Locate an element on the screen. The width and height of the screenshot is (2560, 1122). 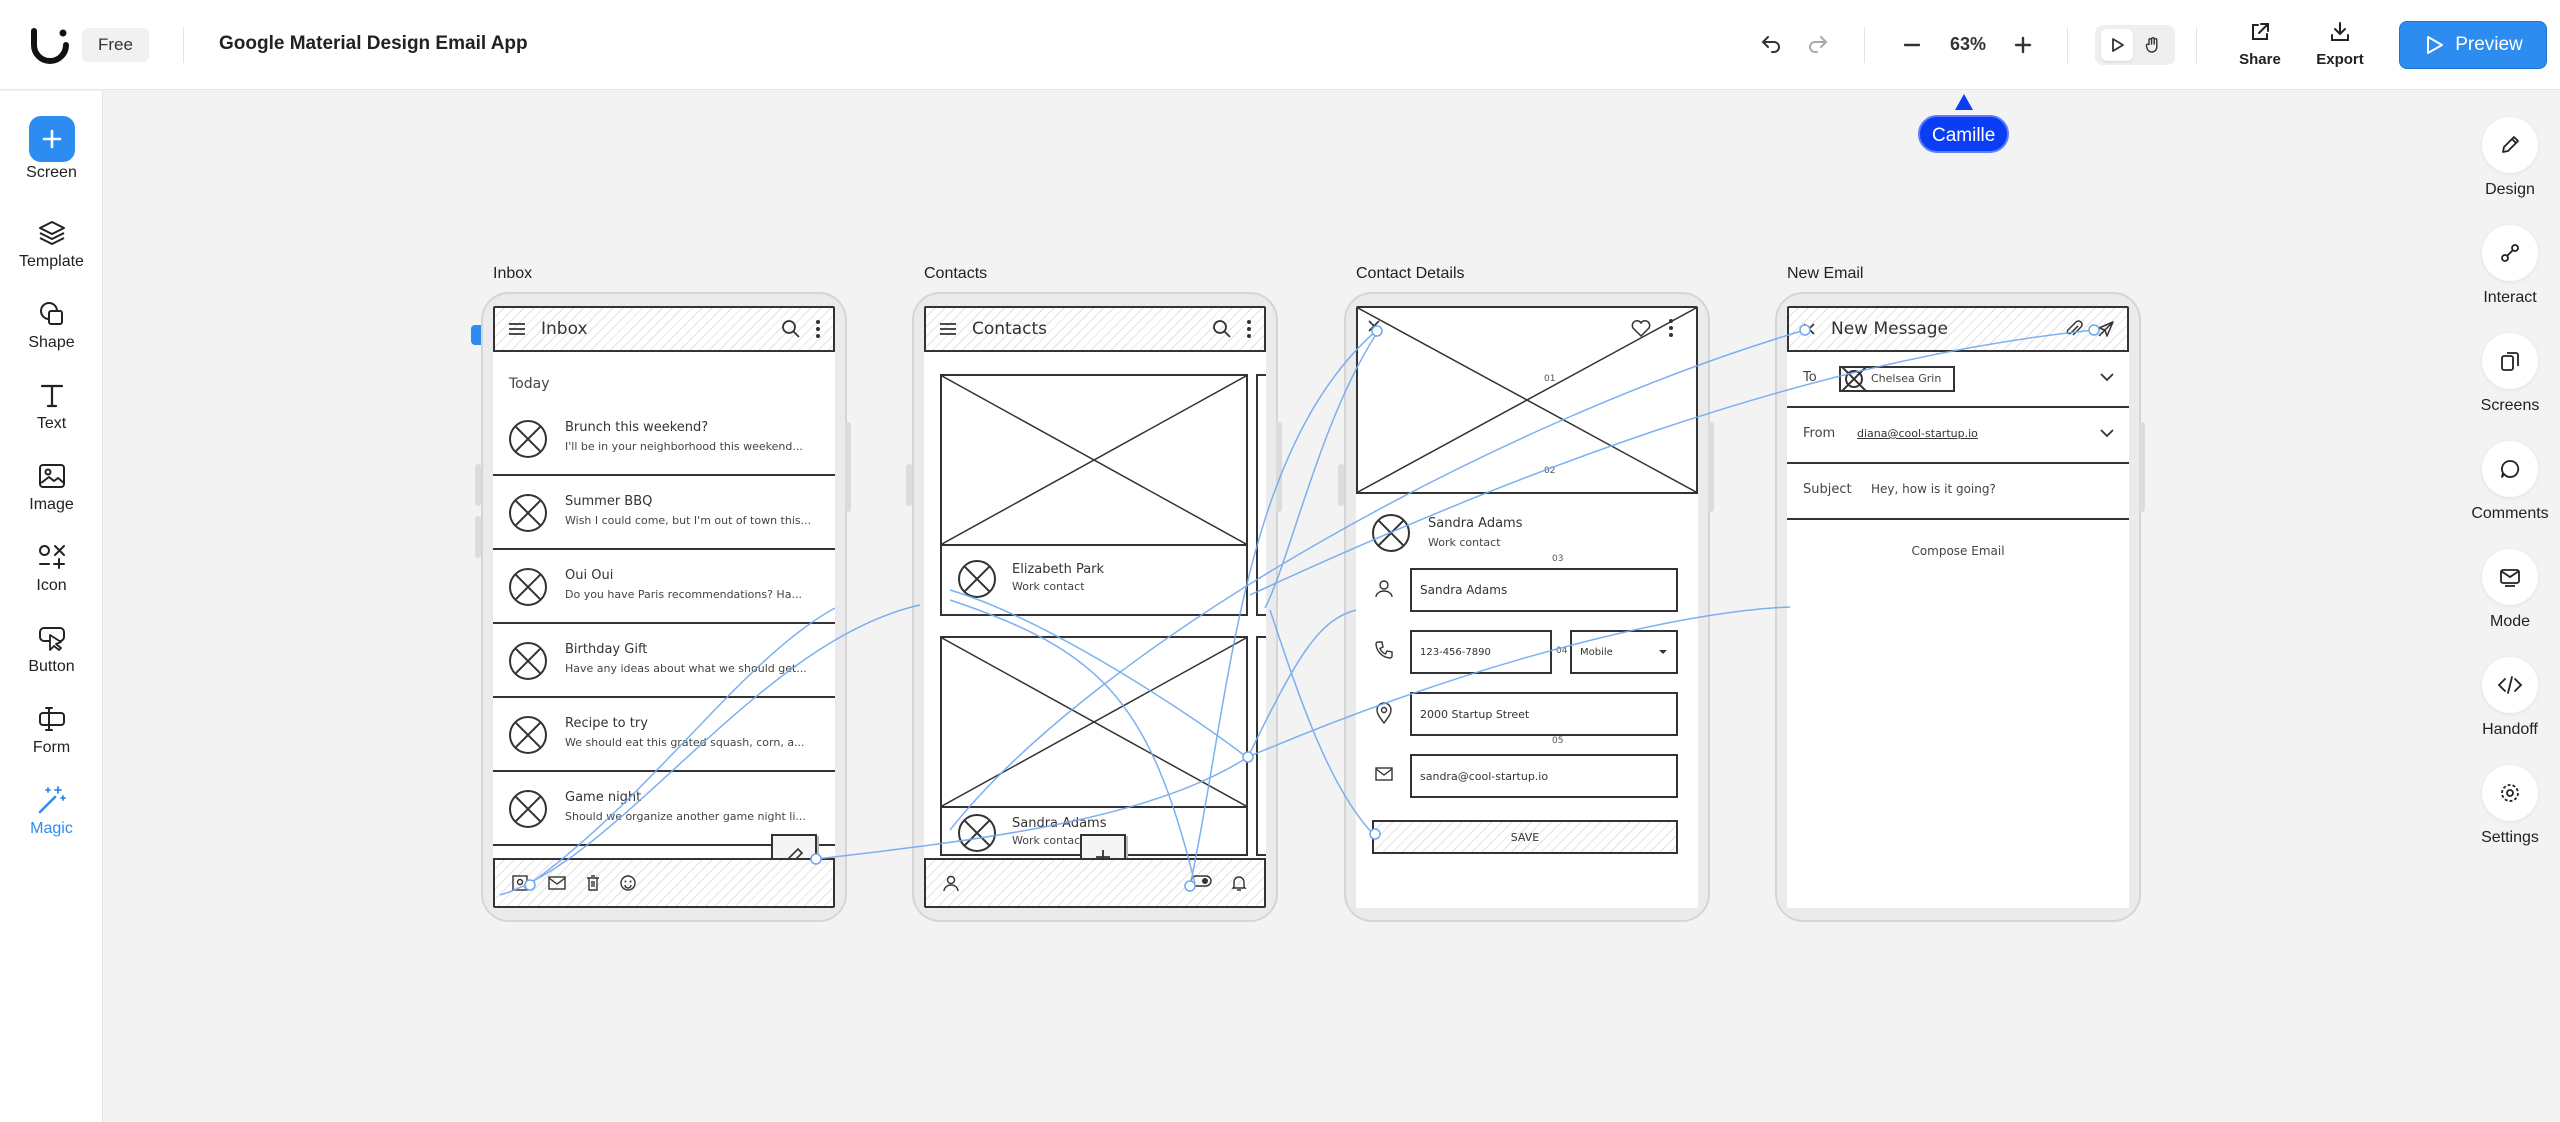
icon-tool: Icon is located at coordinates (51, 567).